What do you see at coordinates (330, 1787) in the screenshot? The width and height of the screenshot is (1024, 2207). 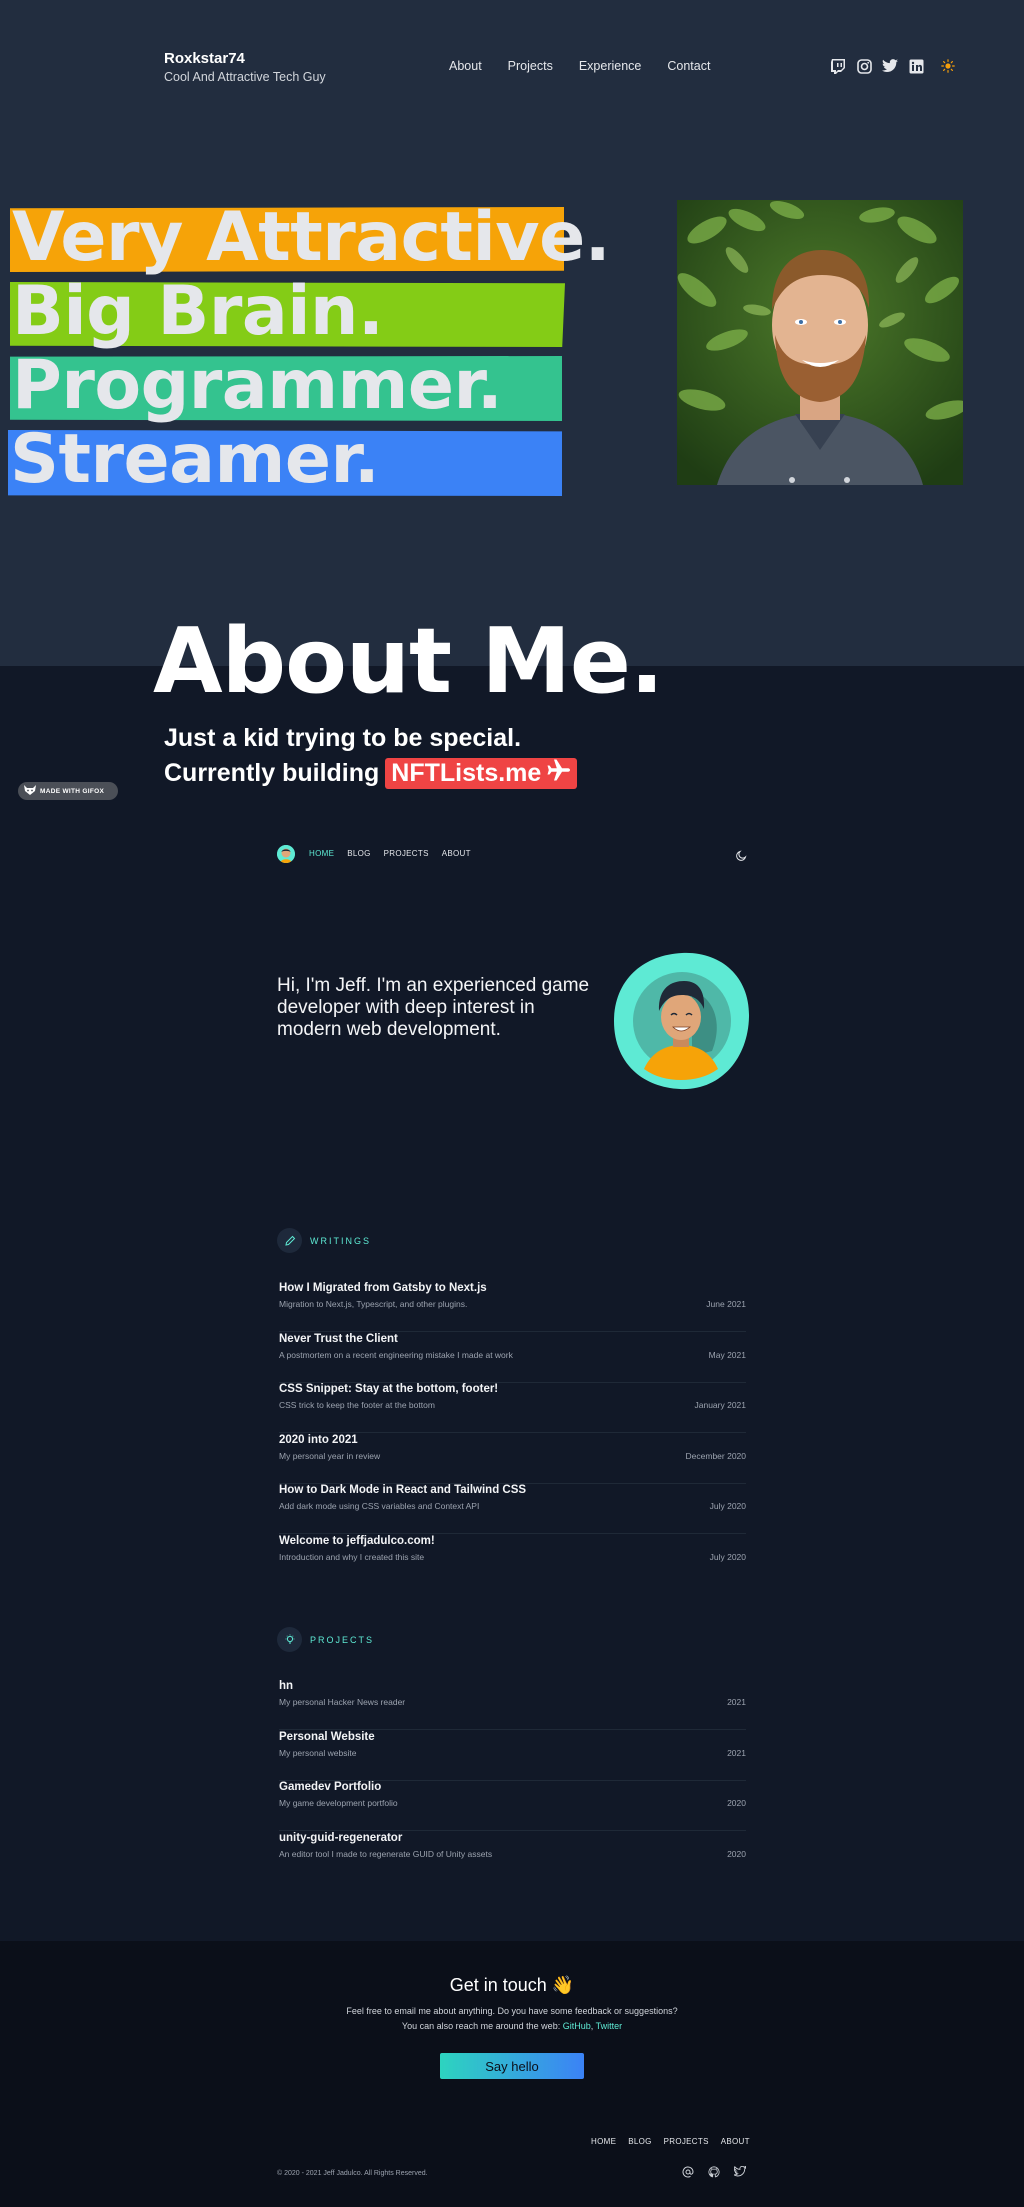 I see `project-title: Gamedev Portfolio` at bounding box center [330, 1787].